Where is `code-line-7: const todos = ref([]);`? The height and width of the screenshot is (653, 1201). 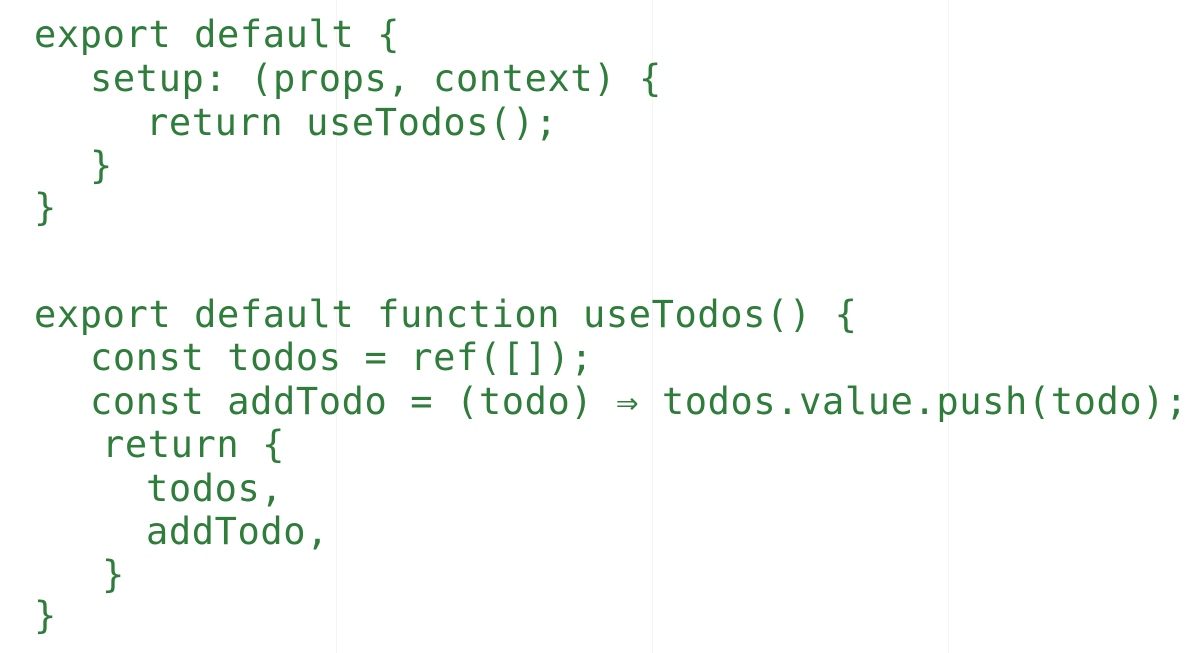
code-line-7: const todos = ref([]); is located at coordinates (342, 357).